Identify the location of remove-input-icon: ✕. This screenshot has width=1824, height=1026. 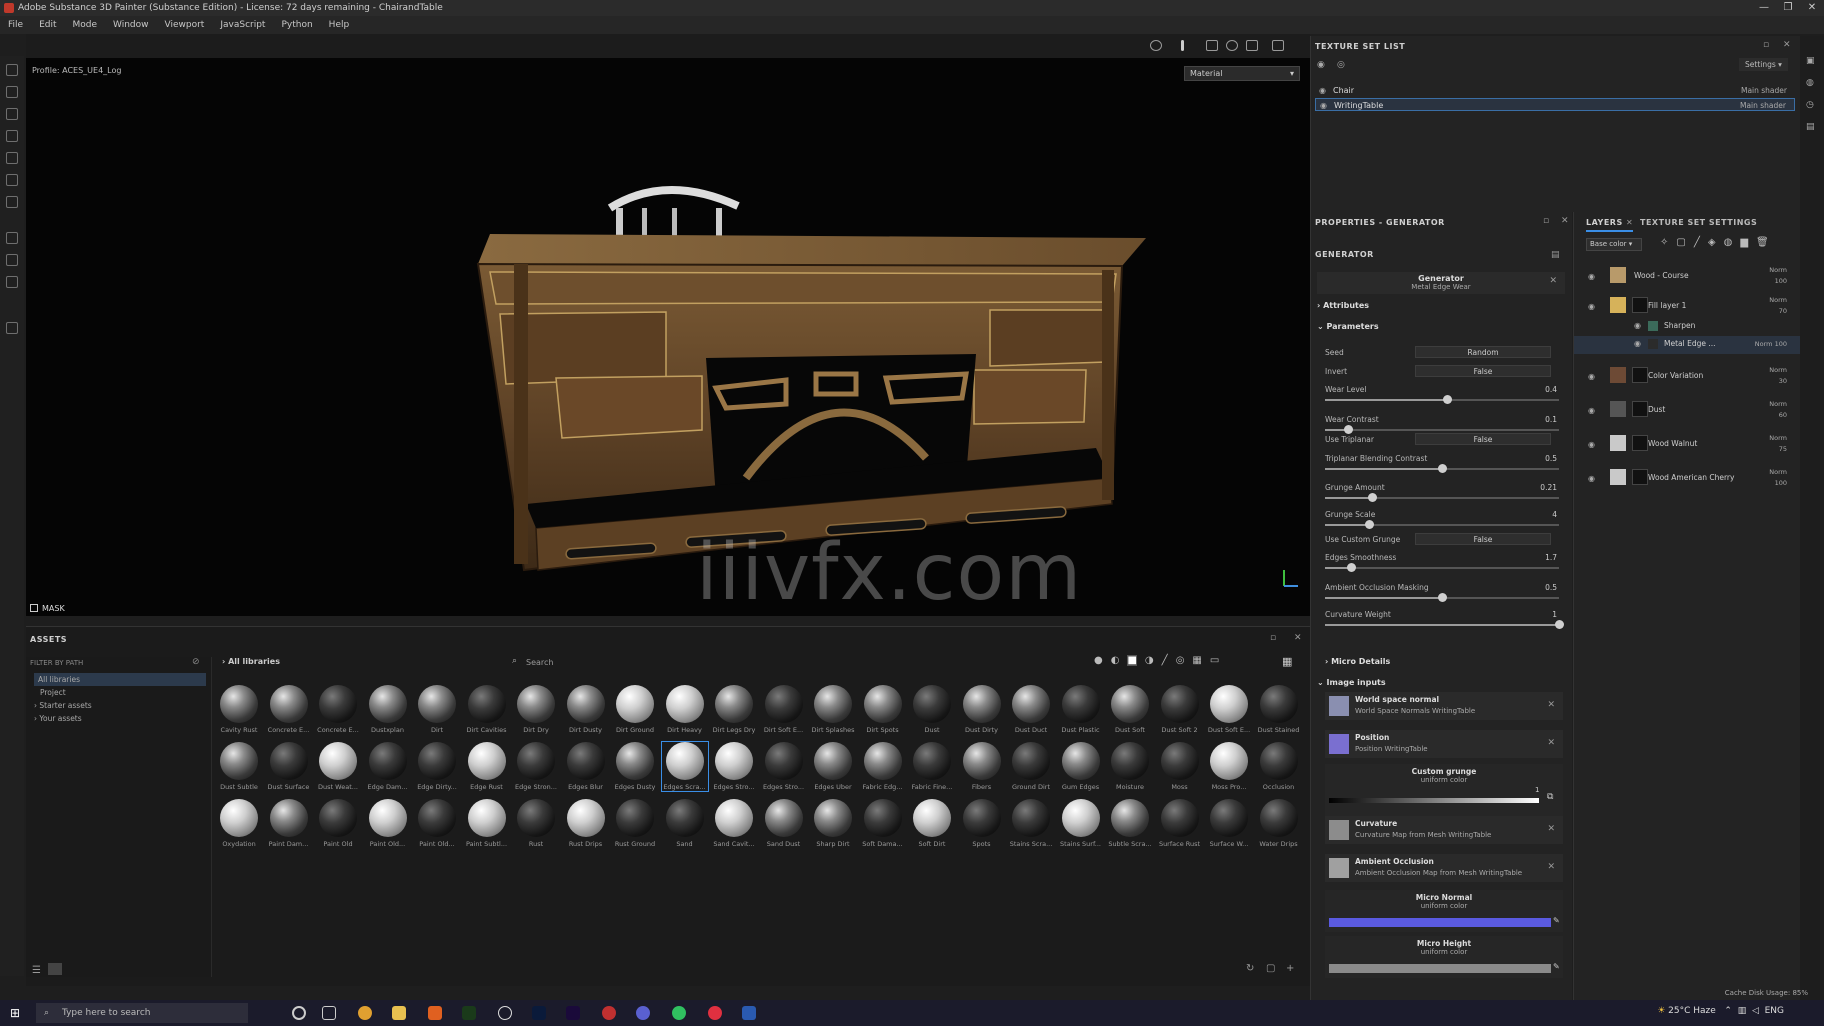
(1551, 829).